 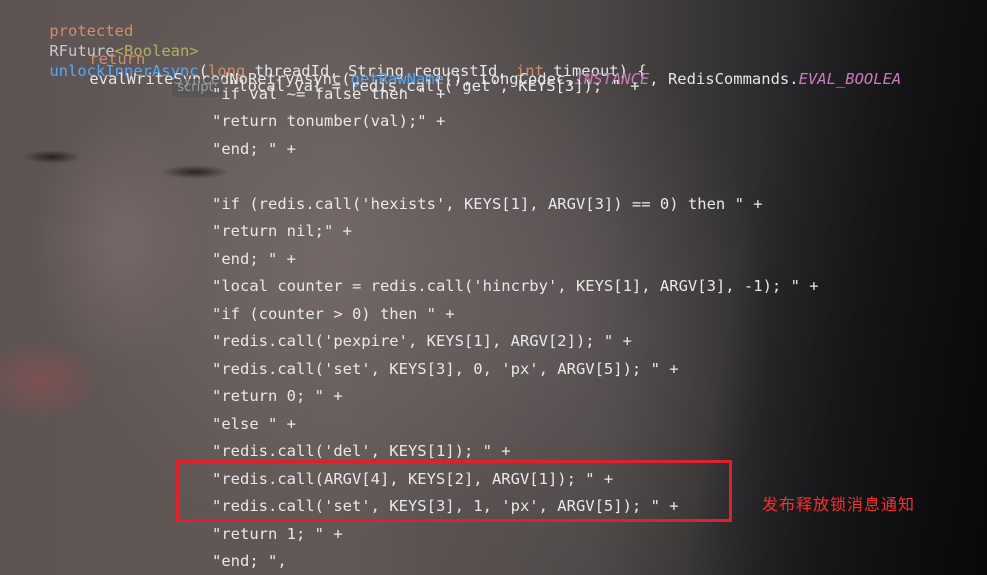 I want to click on script-line-3: "end; " +, so click(x=254, y=149).